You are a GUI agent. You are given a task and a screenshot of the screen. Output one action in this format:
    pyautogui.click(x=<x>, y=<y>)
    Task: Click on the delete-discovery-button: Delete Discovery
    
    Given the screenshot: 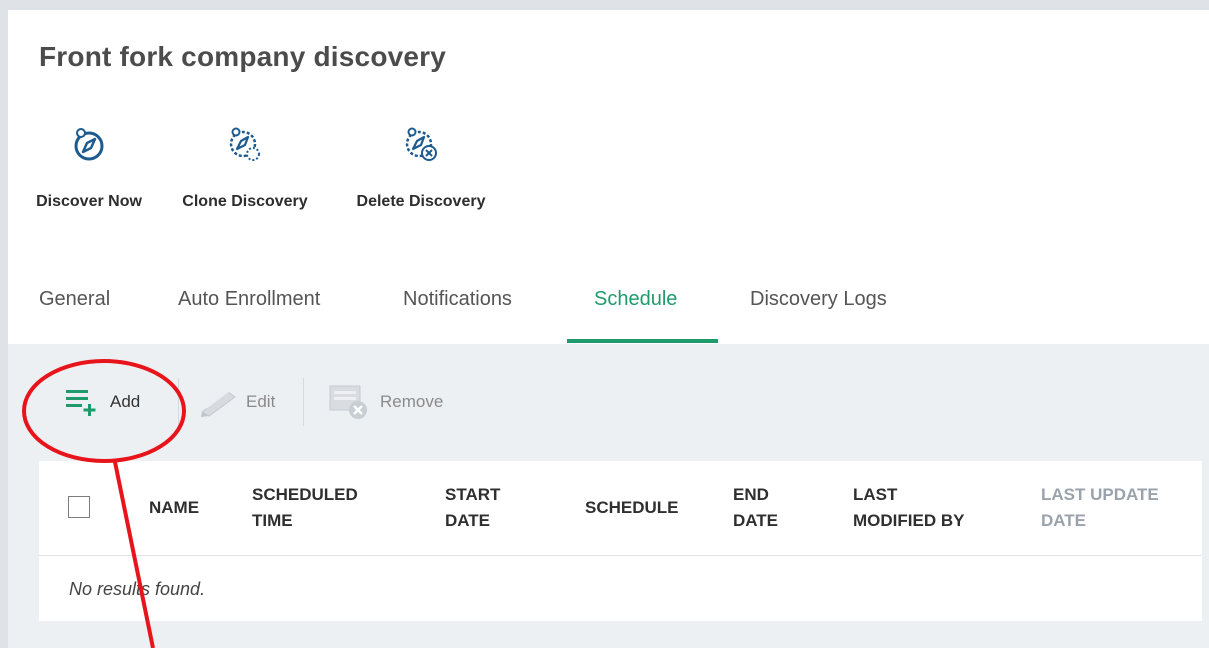 What is the action you would take?
    pyautogui.click(x=421, y=167)
    